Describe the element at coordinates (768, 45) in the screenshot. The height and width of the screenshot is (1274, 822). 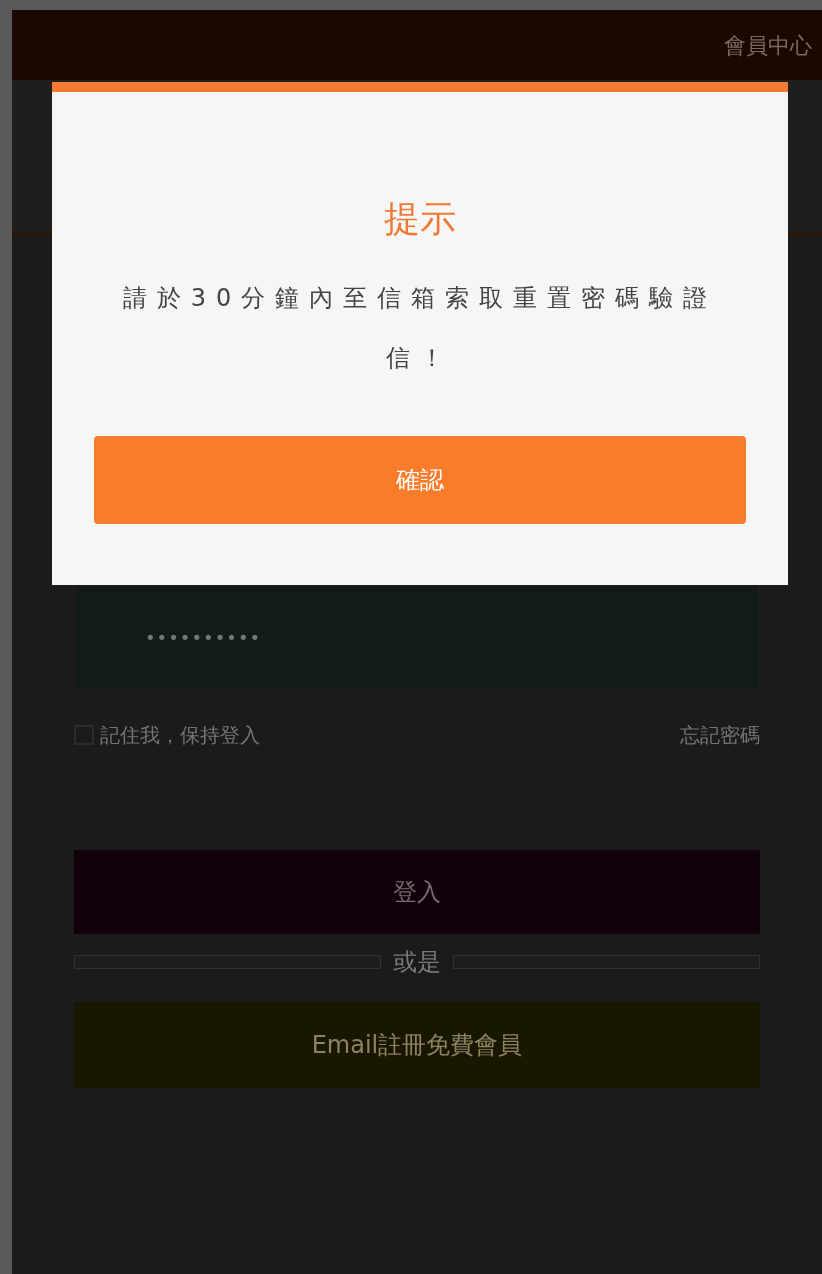
I see `header-title: 會員中心` at that location.